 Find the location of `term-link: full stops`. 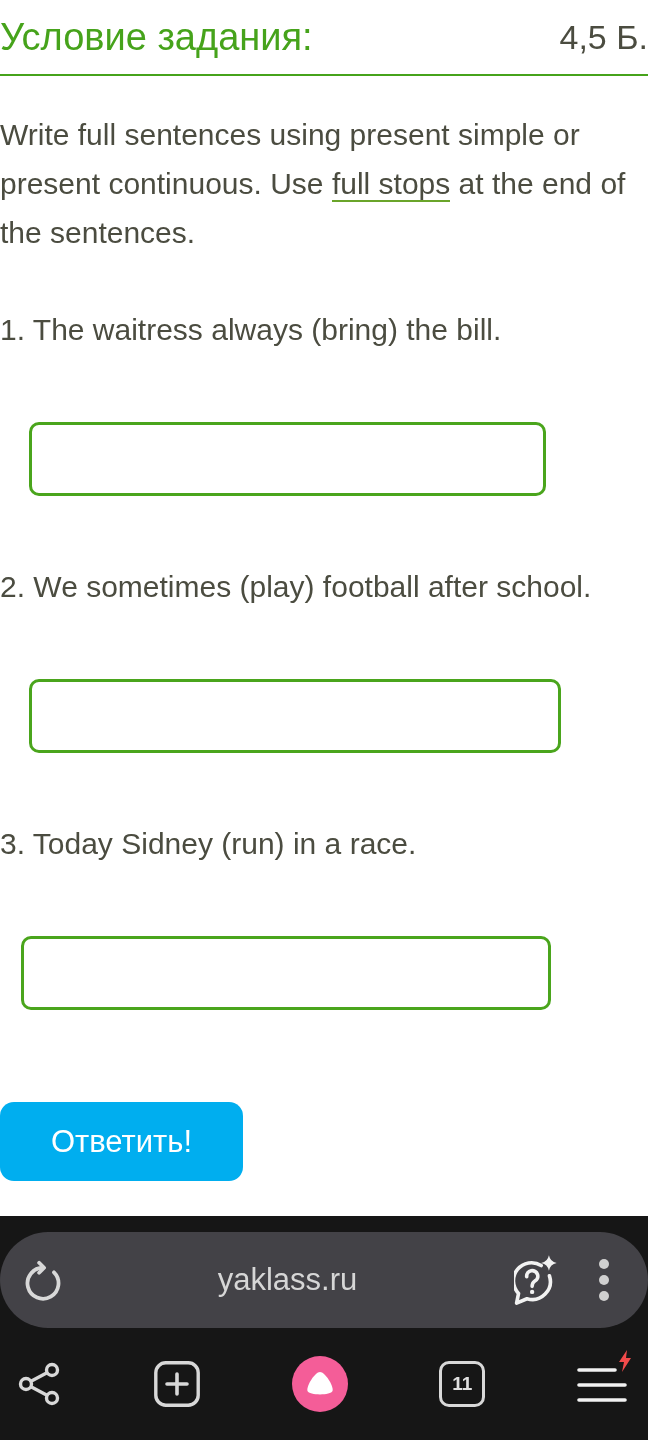

term-link: full stops is located at coordinates (391, 184).